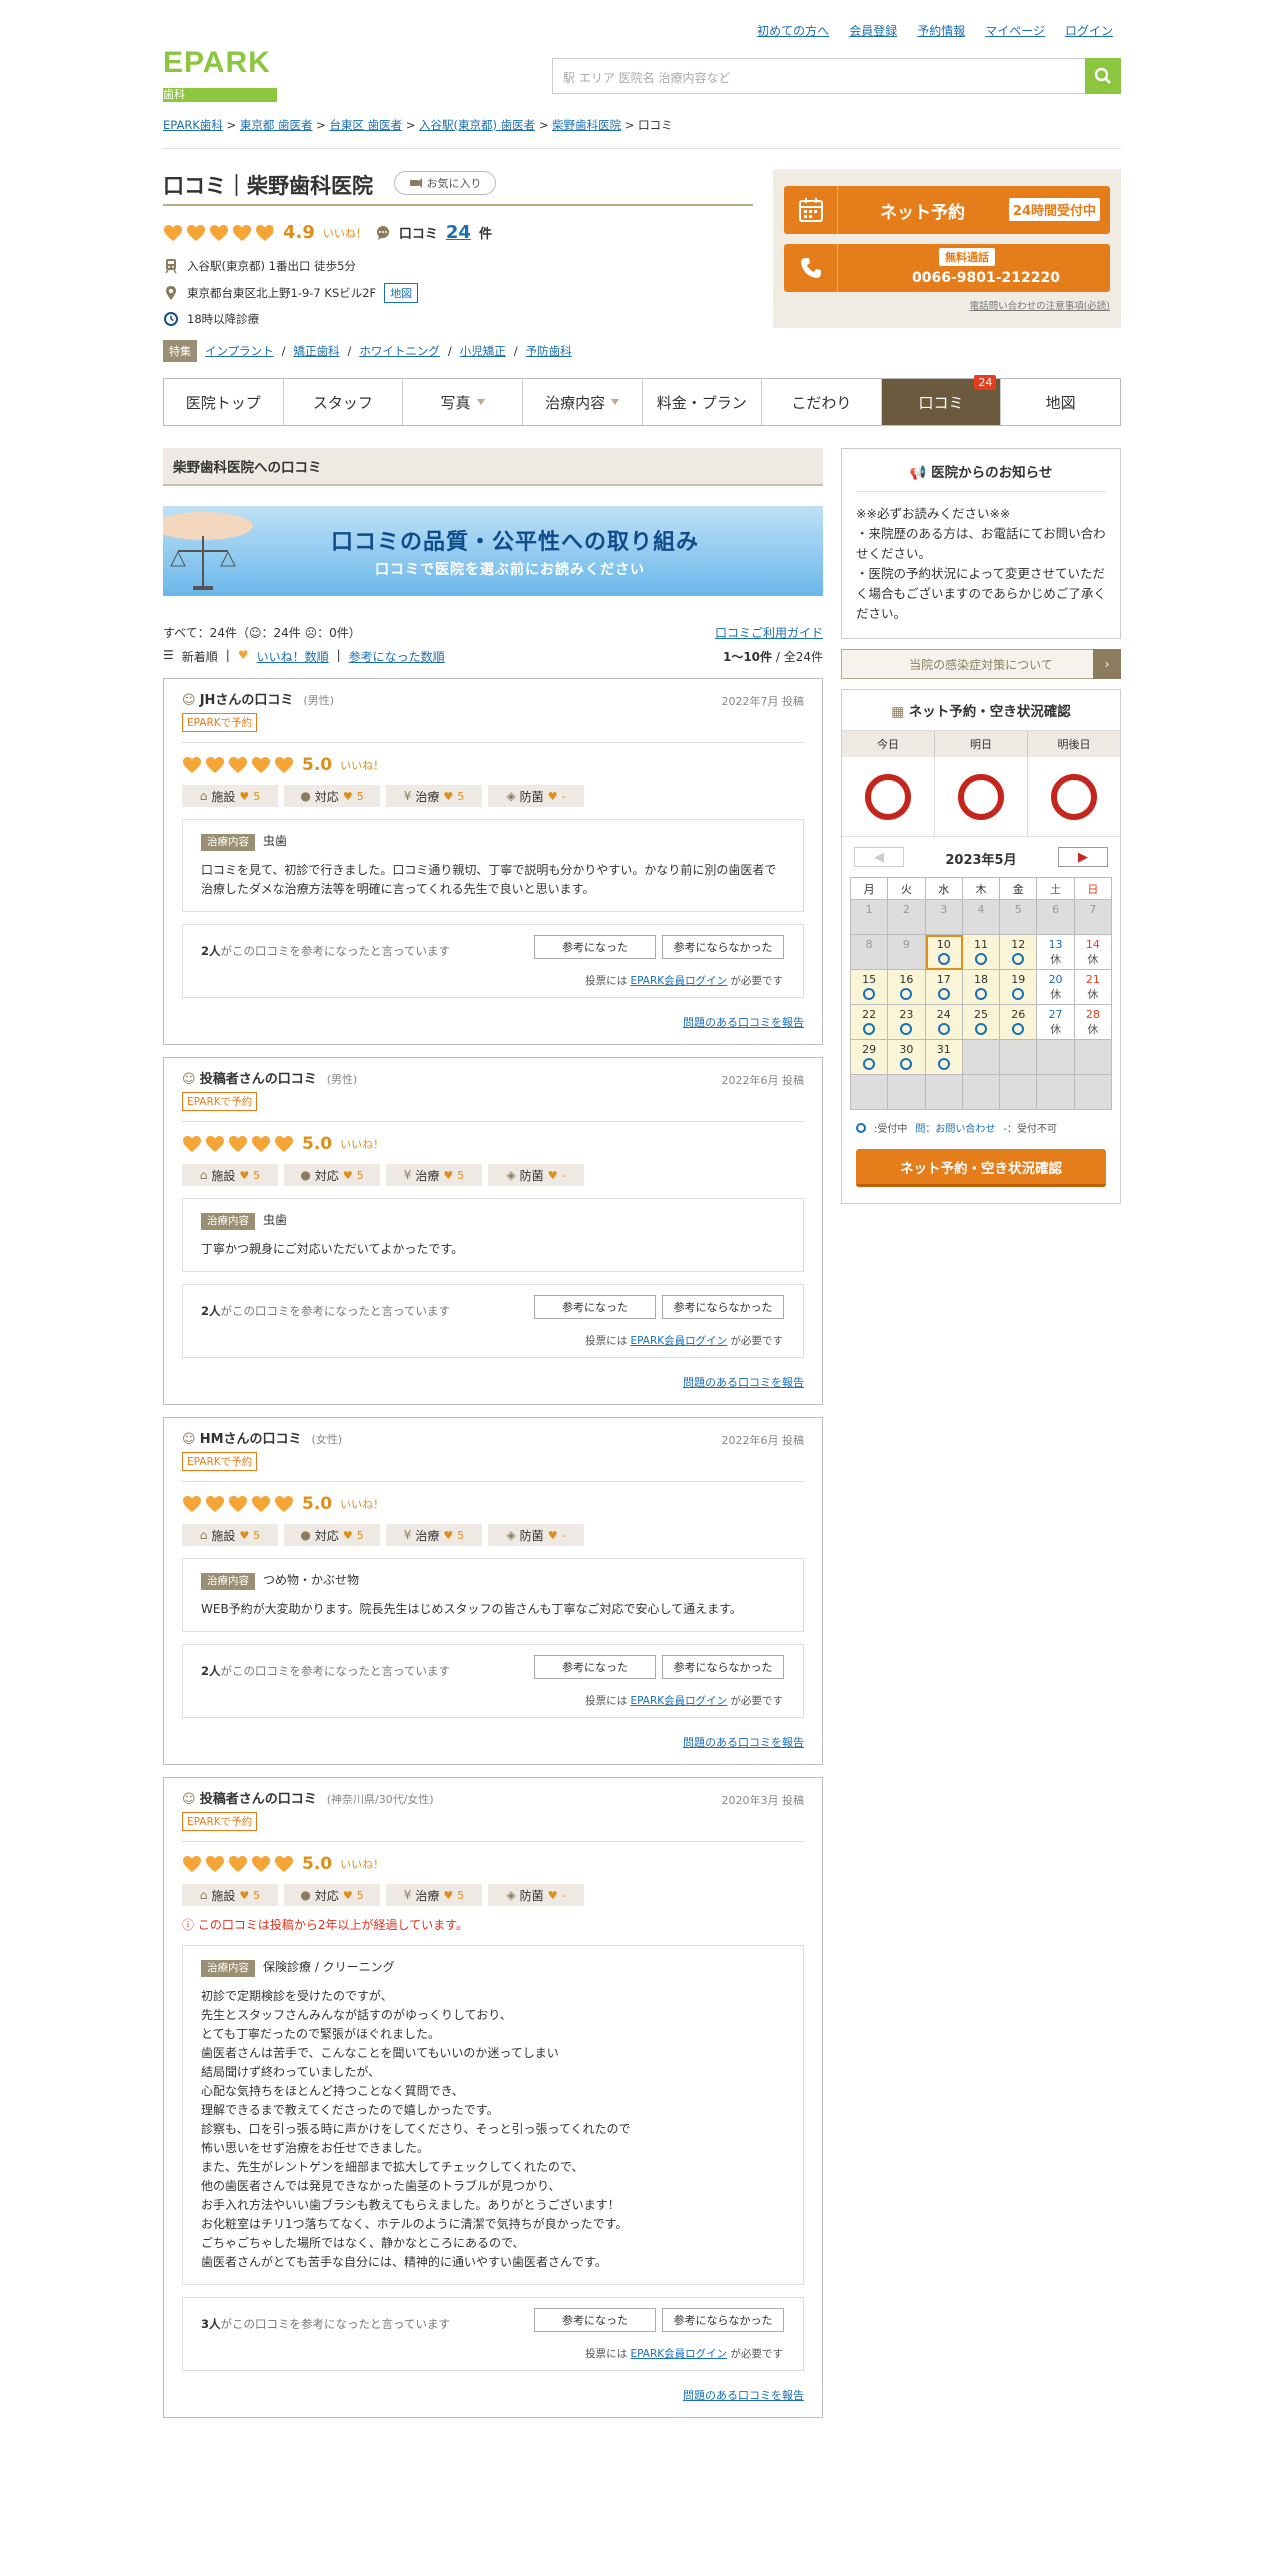 Image resolution: width=1284 pixels, height=2568 pixels. Describe the element at coordinates (1074, 796) in the screenshot. I see `avail-after` at that location.